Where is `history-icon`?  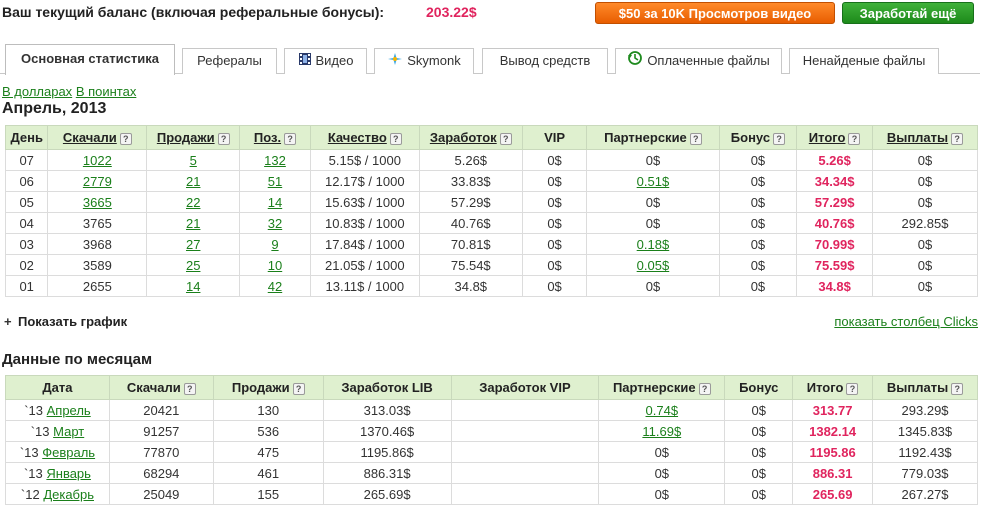
history-icon is located at coordinates (635, 62).